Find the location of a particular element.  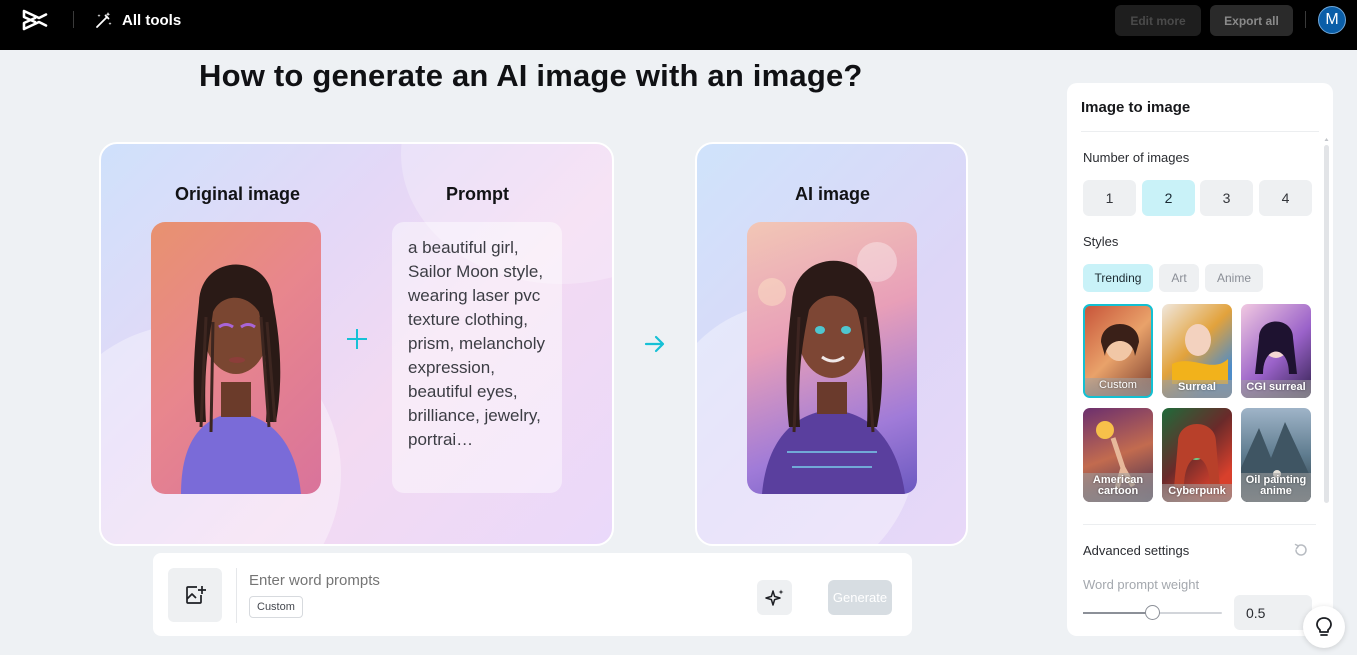

style-surreal: Surreal is located at coordinates (1197, 351).